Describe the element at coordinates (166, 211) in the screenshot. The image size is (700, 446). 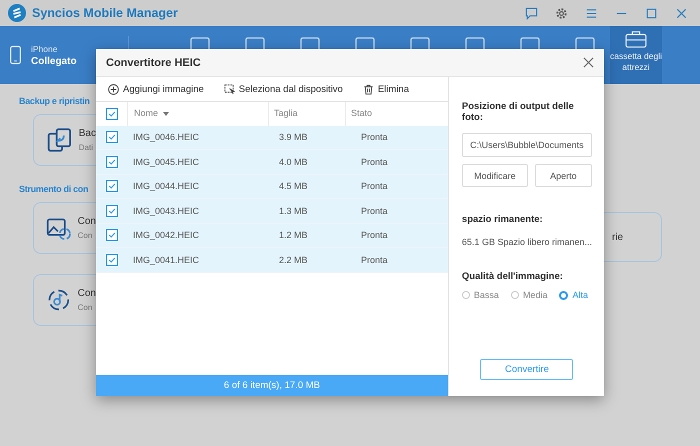
I see `table-cell: IMG_0043.HEIC` at that location.